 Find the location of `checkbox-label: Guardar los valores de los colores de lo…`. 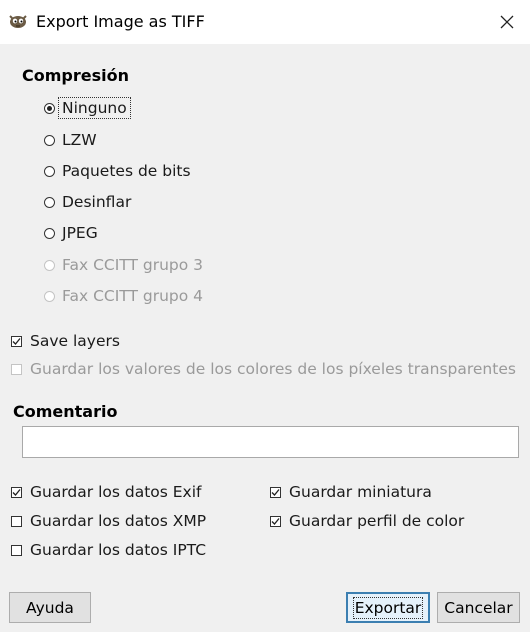

checkbox-label: Guardar los valores de los colores de lo… is located at coordinates (273, 369).